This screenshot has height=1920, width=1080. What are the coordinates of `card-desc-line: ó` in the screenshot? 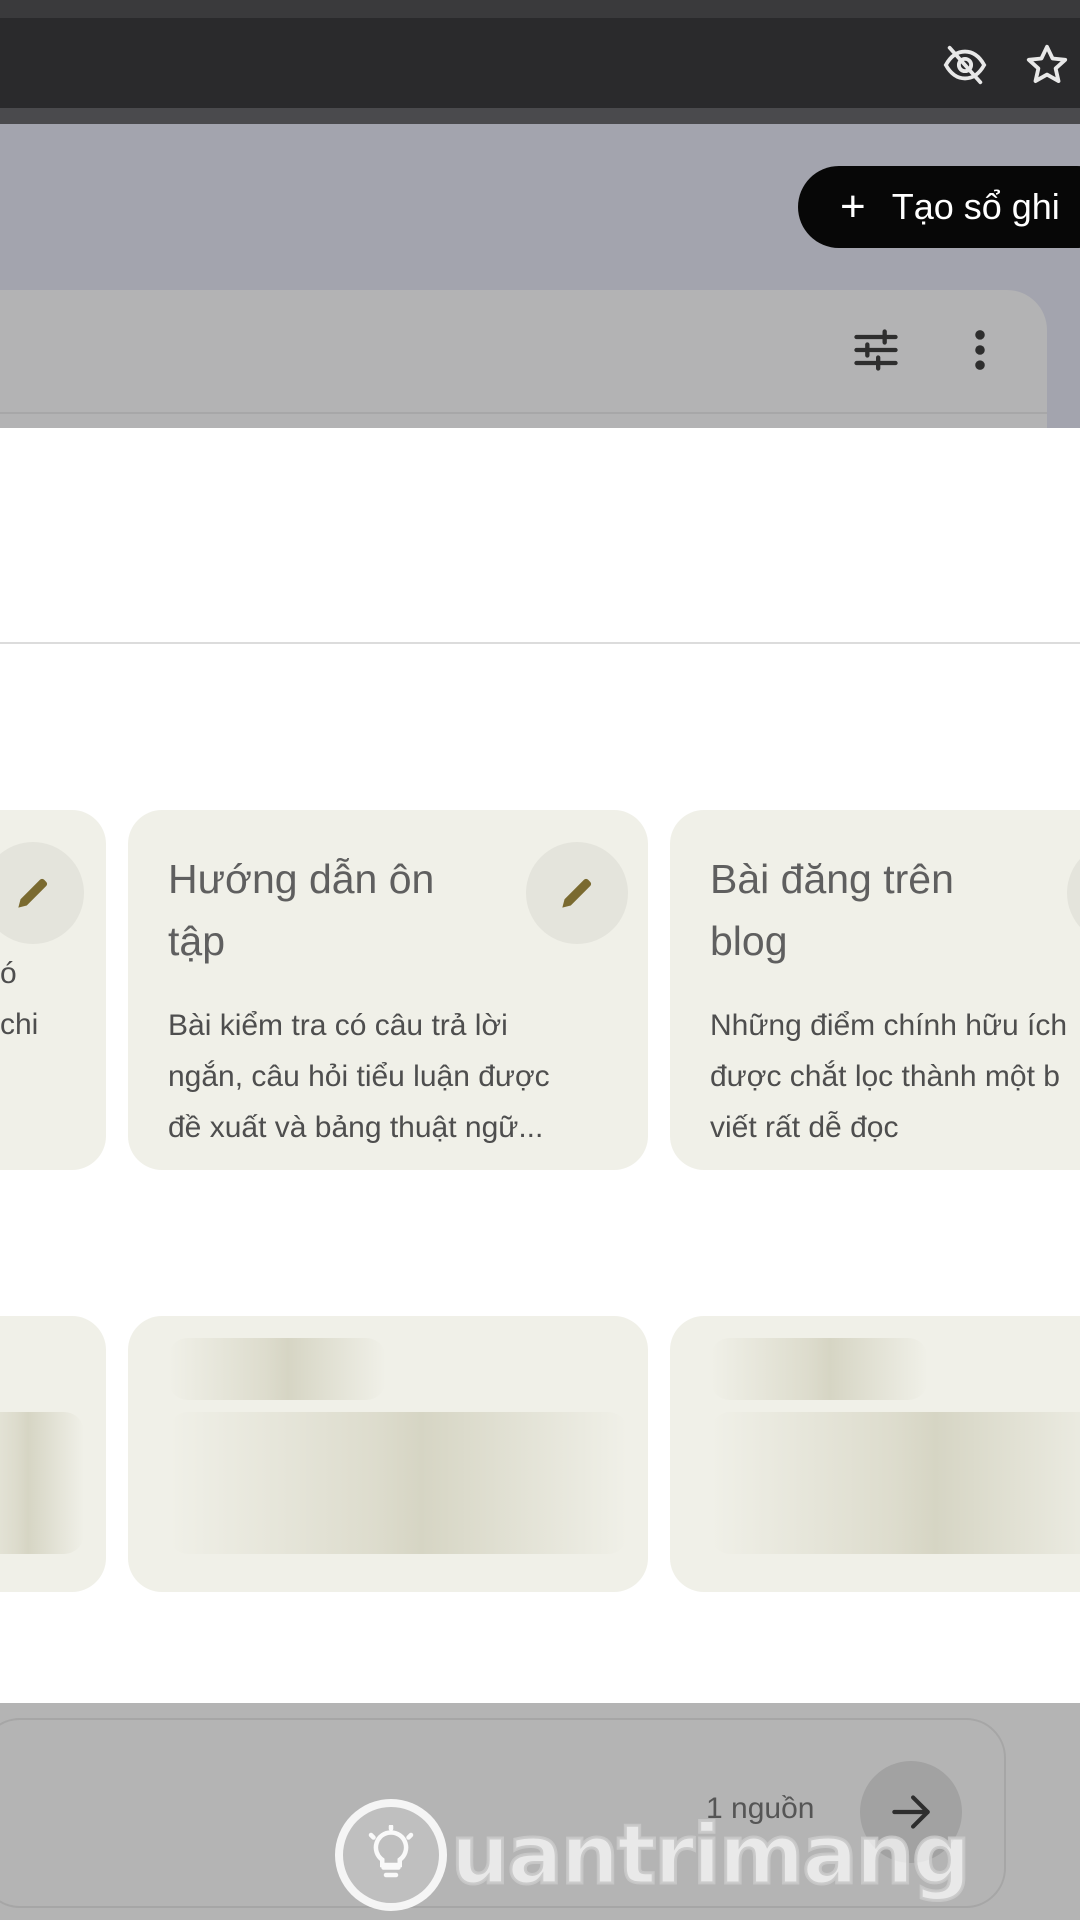 It's located at (8, 973).